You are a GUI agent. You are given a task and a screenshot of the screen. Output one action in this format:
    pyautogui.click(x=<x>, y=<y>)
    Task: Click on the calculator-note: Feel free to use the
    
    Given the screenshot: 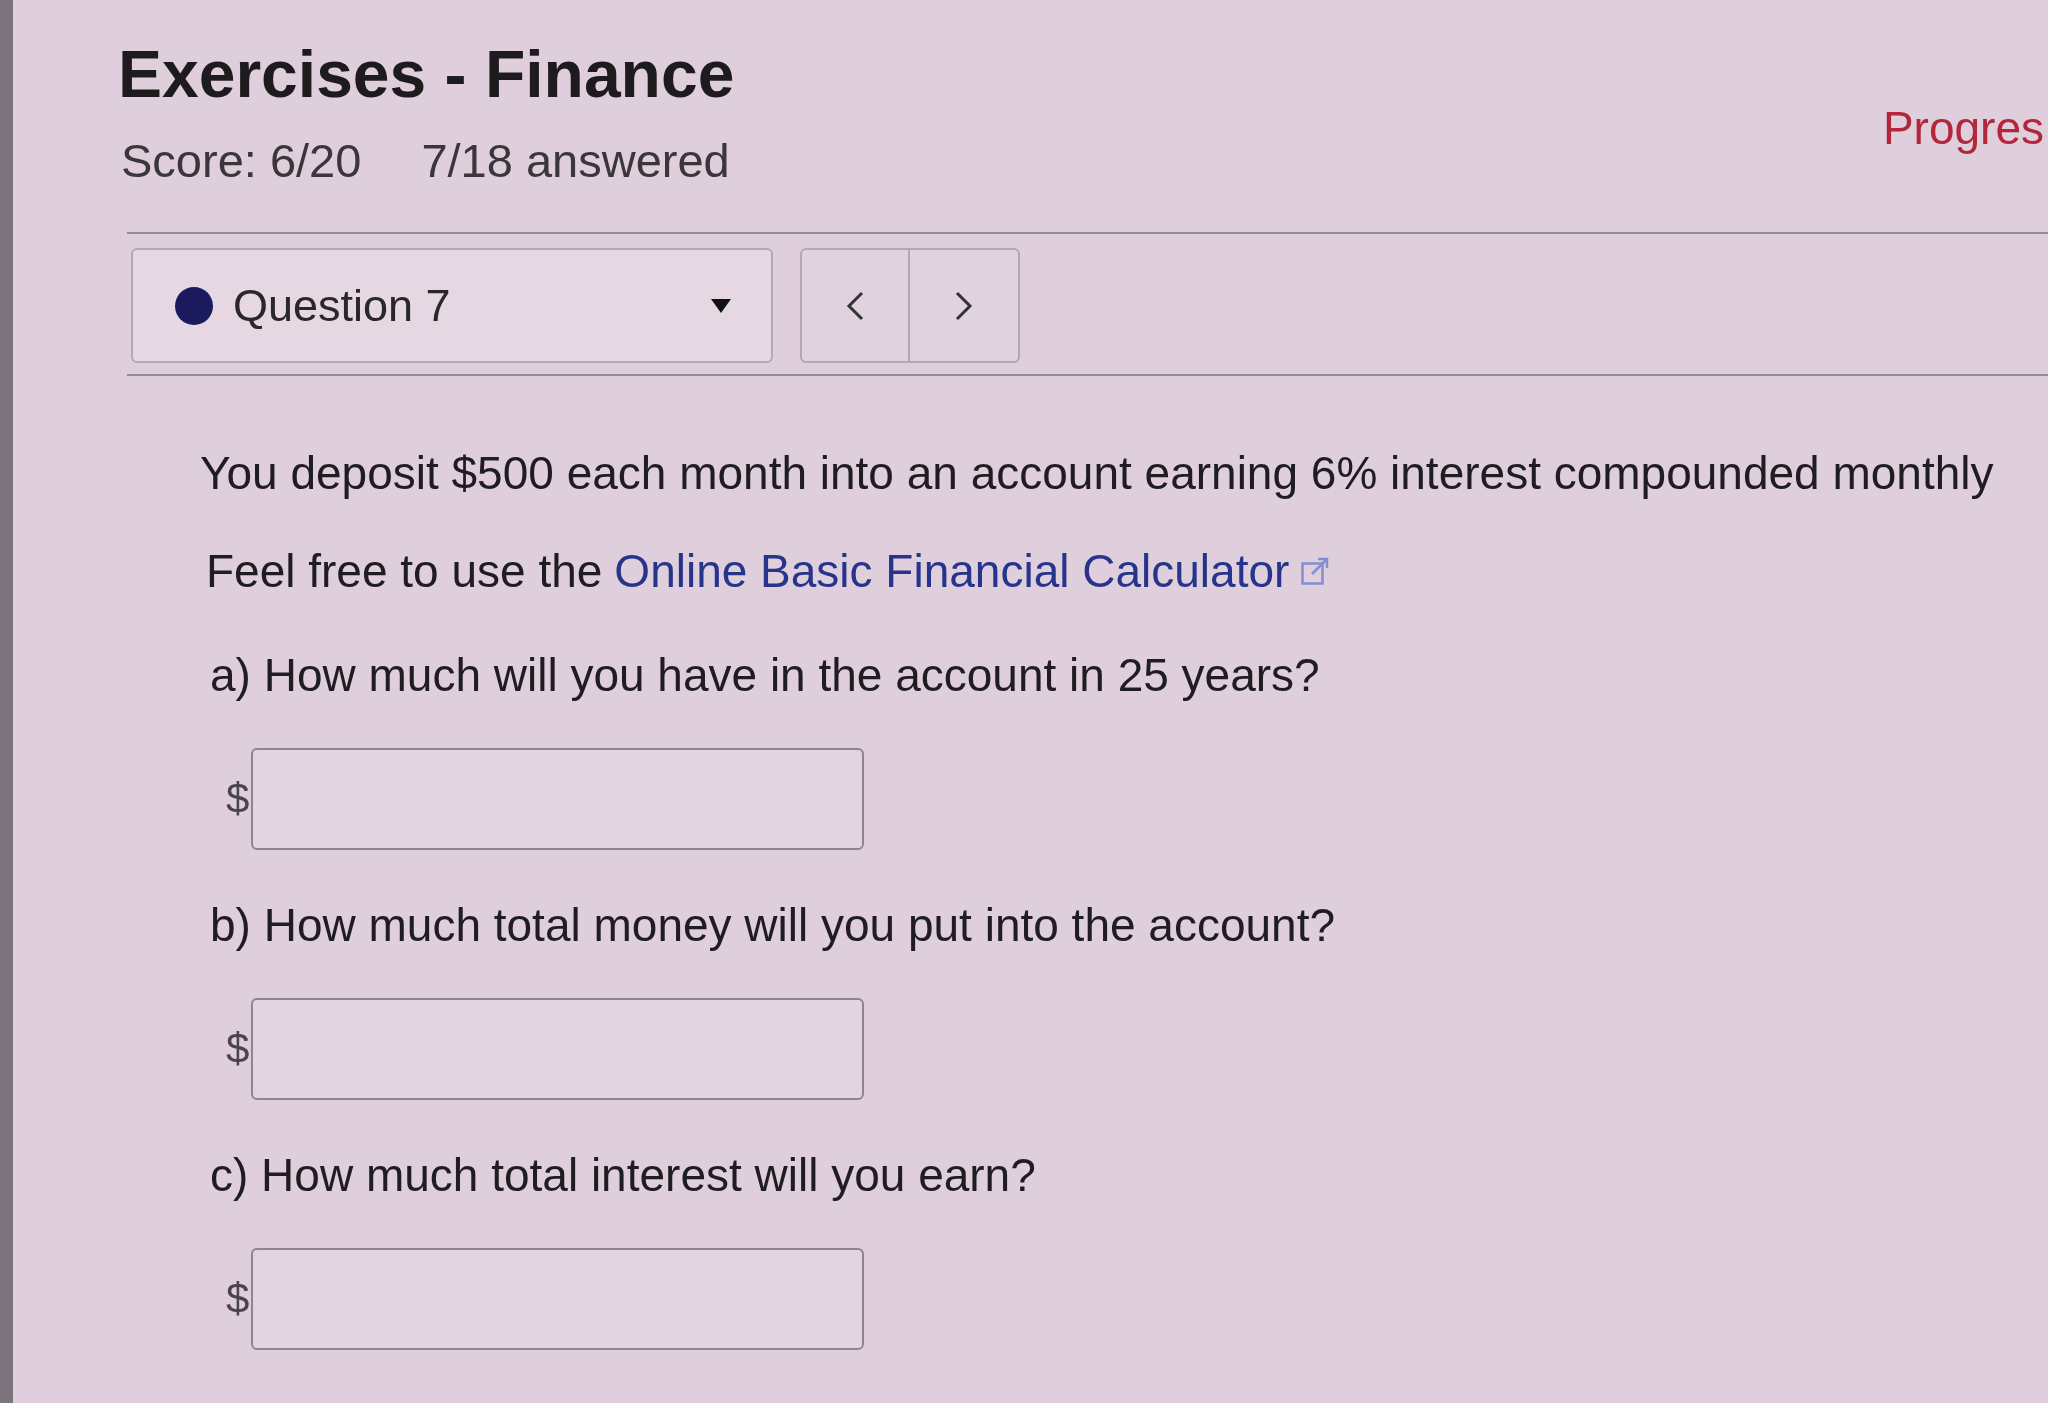 What is the action you would take?
    pyautogui.click(x=404, y=571)
    